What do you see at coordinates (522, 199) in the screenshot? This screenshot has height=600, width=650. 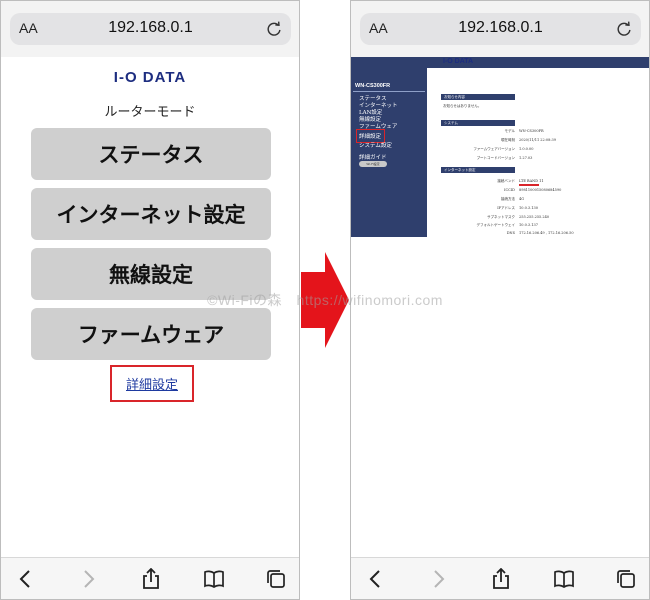 I see `internet-value-method: 4G` at bounding box center [522, 199].